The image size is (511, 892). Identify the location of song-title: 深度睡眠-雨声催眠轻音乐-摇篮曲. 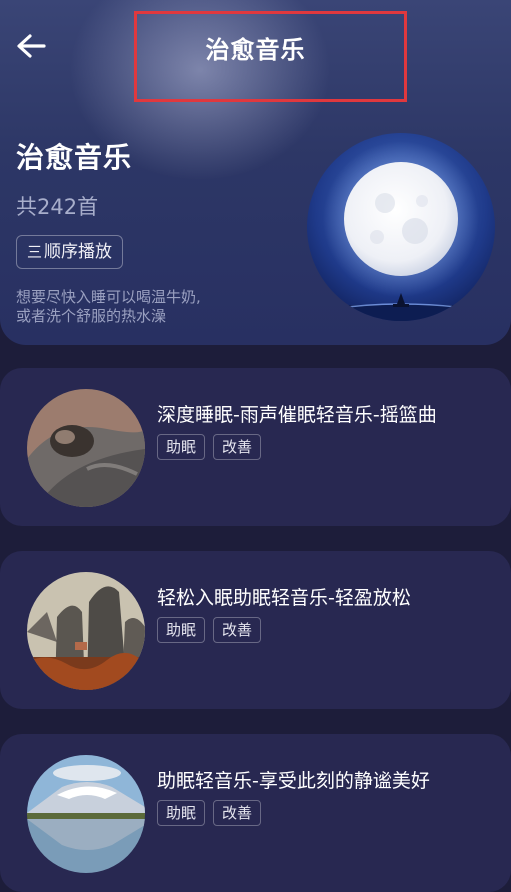
(297, 415).